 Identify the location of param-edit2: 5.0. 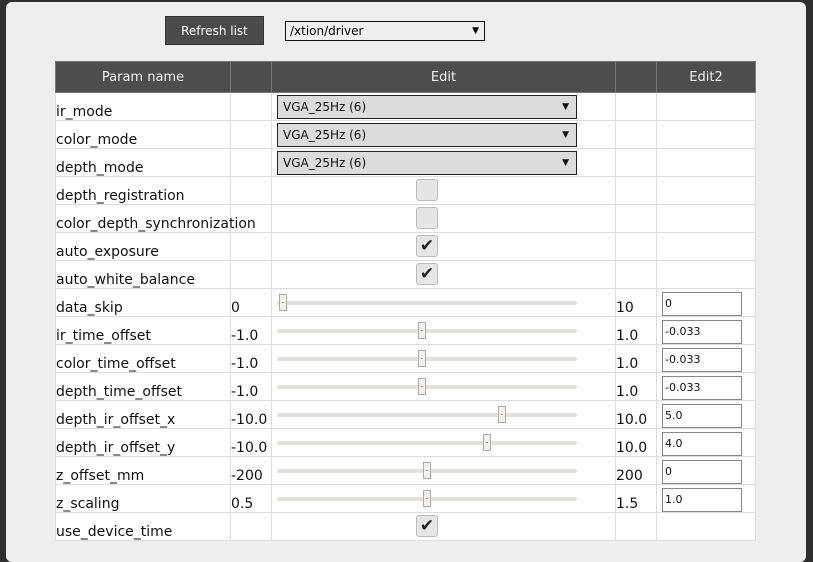
(706, 414).